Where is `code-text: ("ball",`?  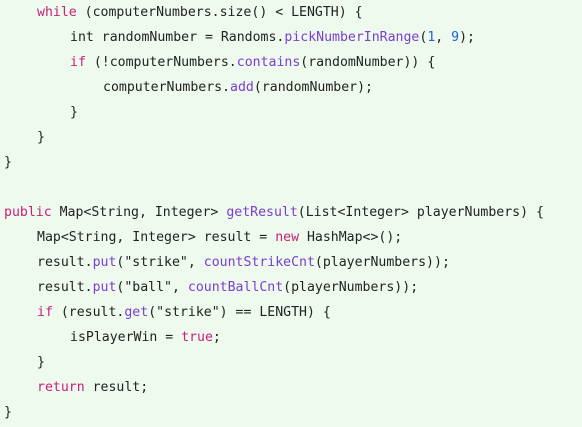 code-text: ("ball", is located at coordinates (152, 287).